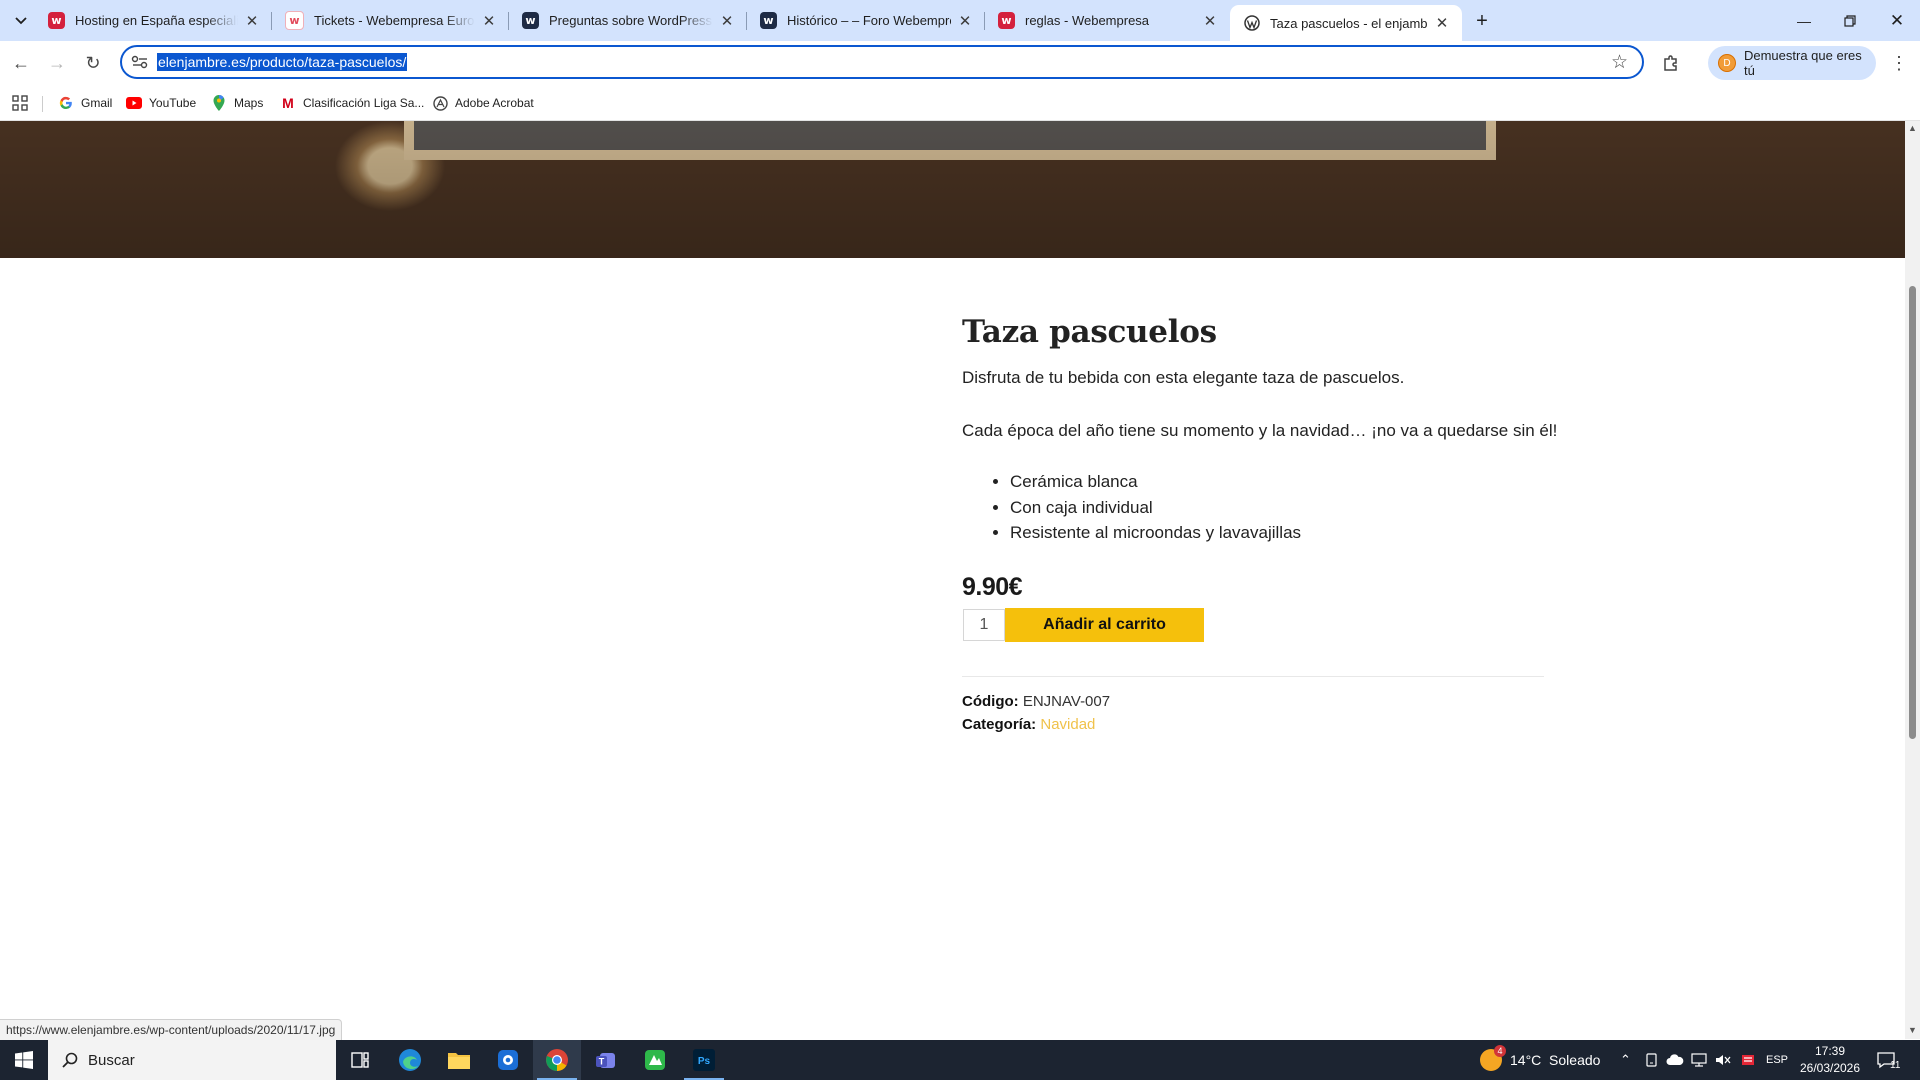 Image resolution: width=1920 pixels, height=1080 pixels. What do you see at coordinates (1107, 20) in the screenshot?
I see `tab-reglas: w reglas - Webempresa ✕` at bounding box center [1107, 20].